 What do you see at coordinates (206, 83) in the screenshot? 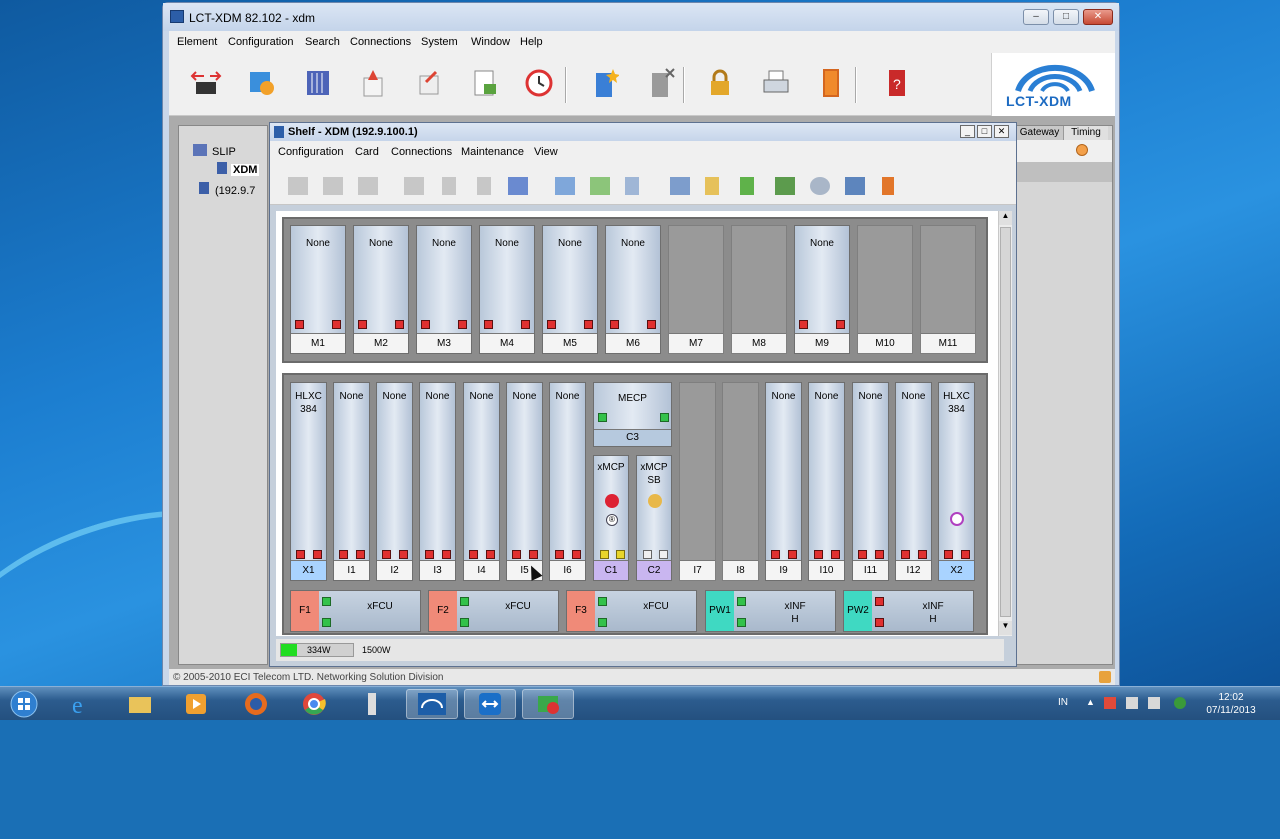
I see `connect-icon` at bounding box center [206, 83].